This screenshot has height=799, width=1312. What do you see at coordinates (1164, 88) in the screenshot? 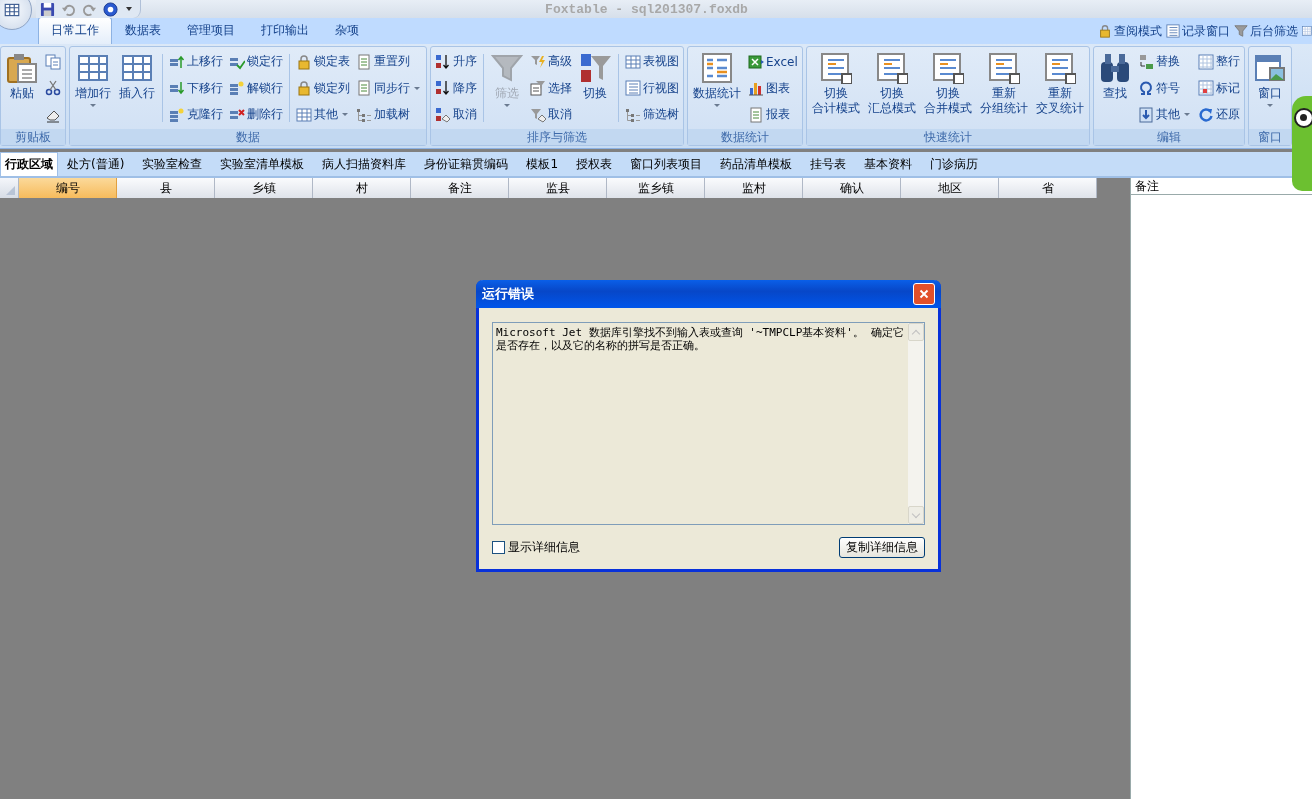
I see `ribbon-button: 符号` at bounding box center [1164, 88].